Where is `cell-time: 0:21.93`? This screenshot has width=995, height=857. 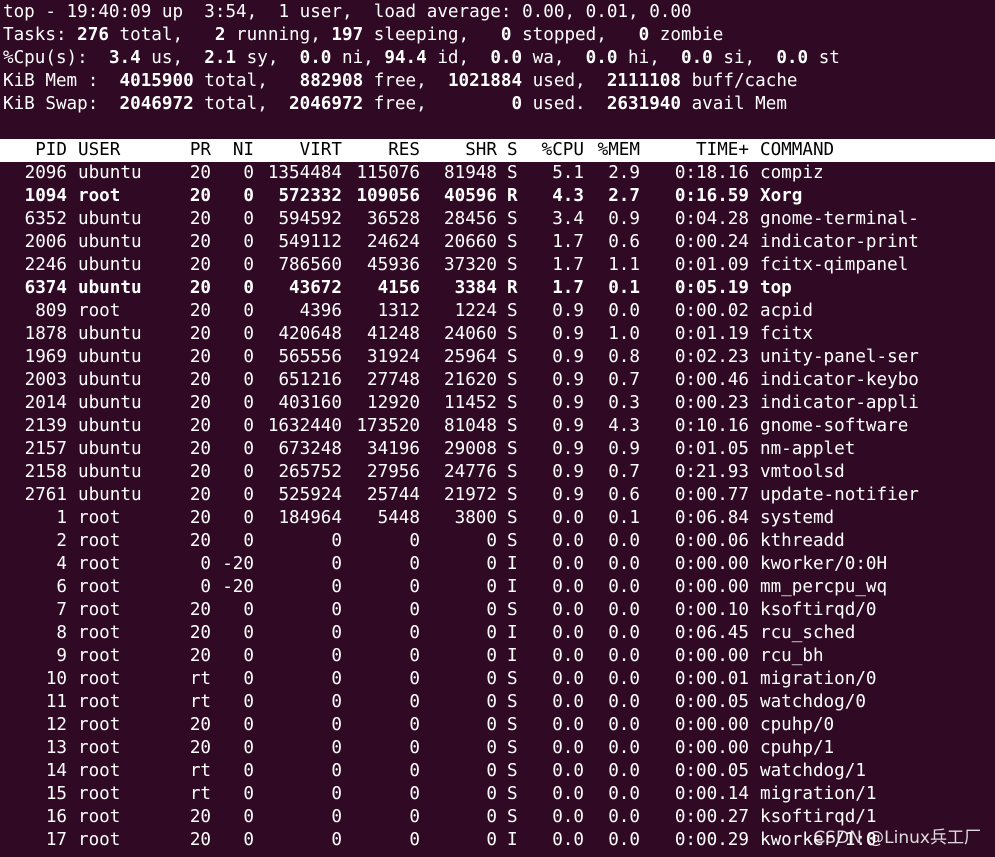
cell-time: 0:21.93 is located at coordinates (711, 472).